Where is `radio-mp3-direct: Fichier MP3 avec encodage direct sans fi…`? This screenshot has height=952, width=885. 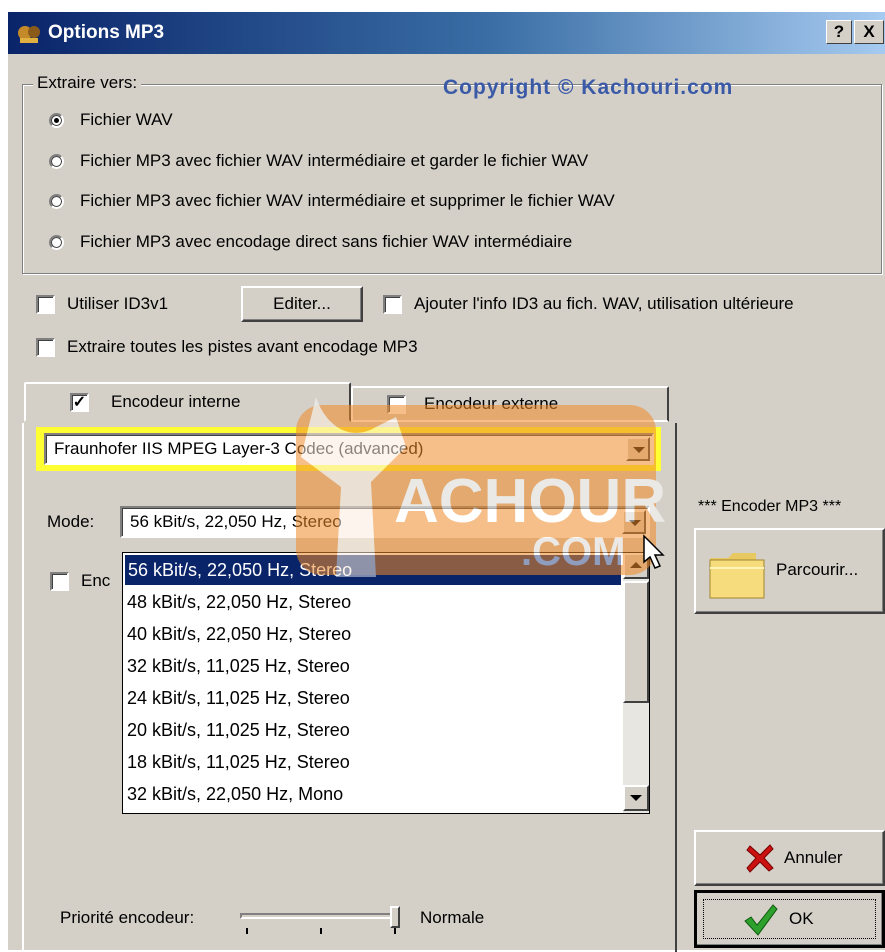 radio-mp3-direct: Fichier MP3 avec encodage direct sans fi… is located at coordinates (310, 242).